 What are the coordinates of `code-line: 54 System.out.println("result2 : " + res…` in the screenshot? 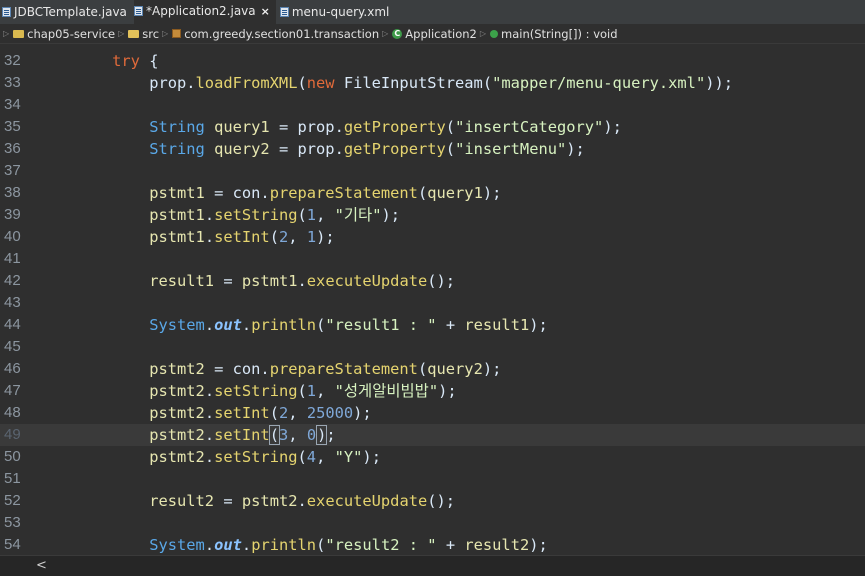 It's located at (432, 544).